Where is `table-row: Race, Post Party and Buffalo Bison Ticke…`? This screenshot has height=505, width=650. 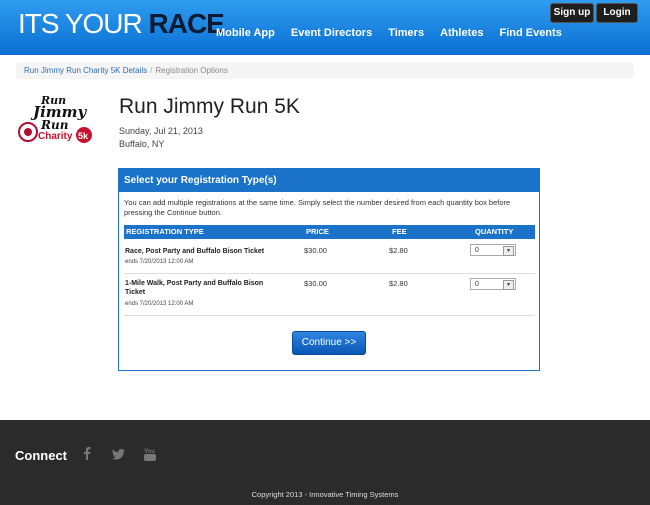 table-row: Race, Post Party and Buffalo Bison Ticke… is located at coordinates (329, 258).